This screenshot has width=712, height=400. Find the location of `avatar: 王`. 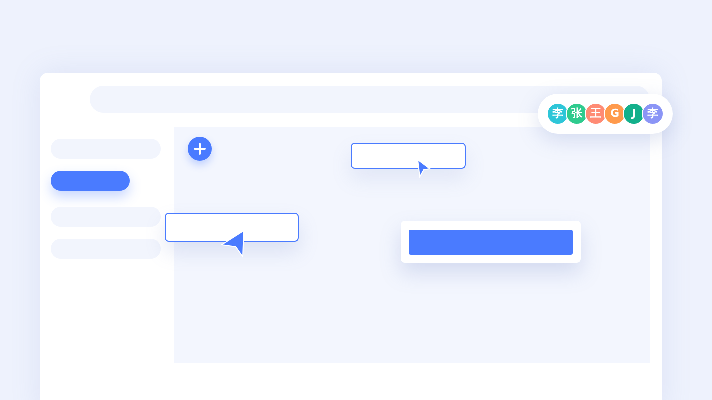

avatar: 王 is located at coordinates (596, 114).